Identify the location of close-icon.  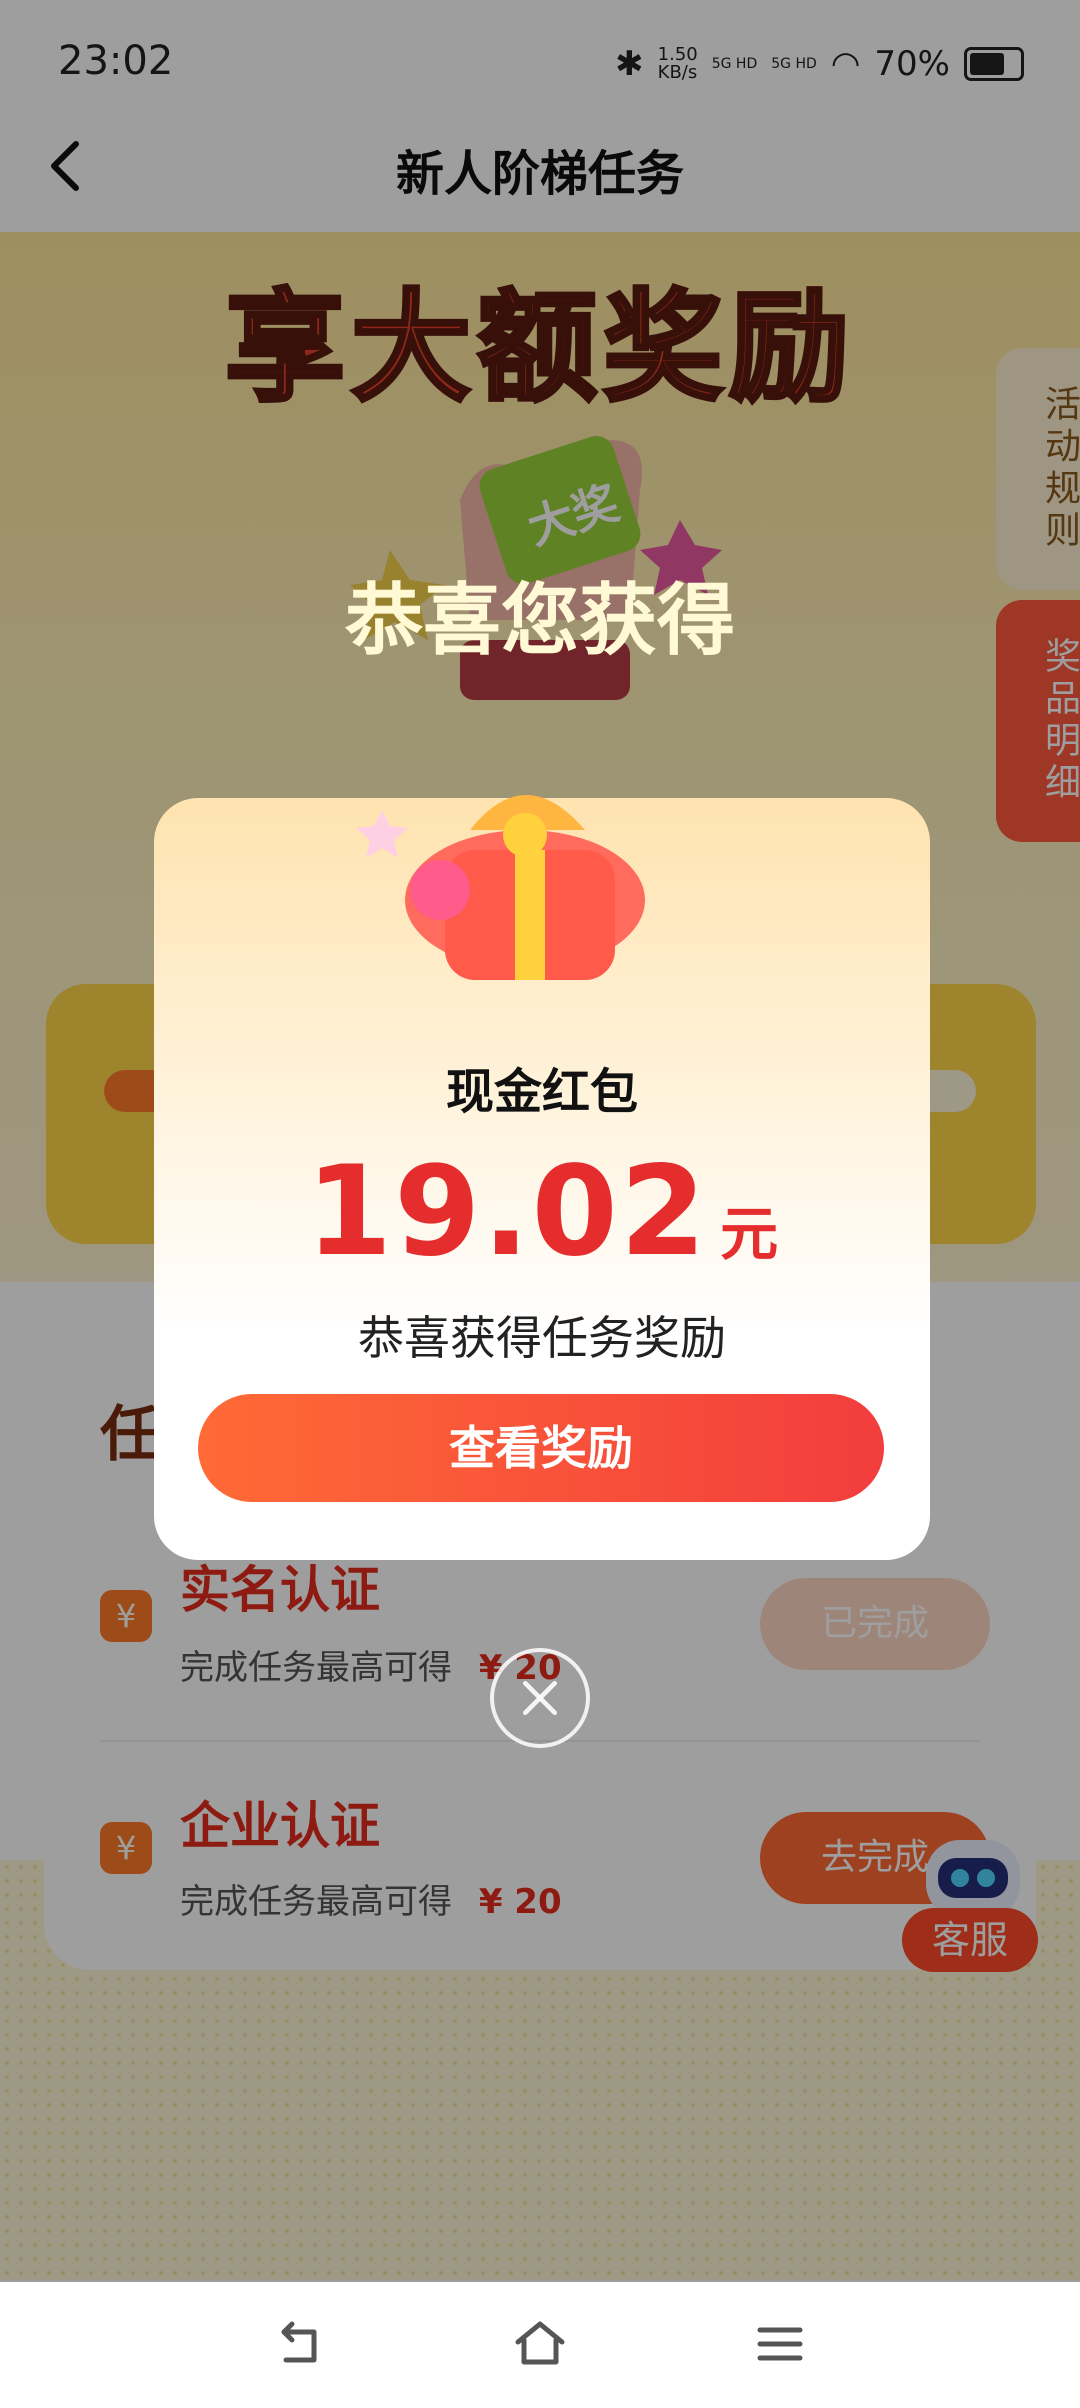
(540, 1698).